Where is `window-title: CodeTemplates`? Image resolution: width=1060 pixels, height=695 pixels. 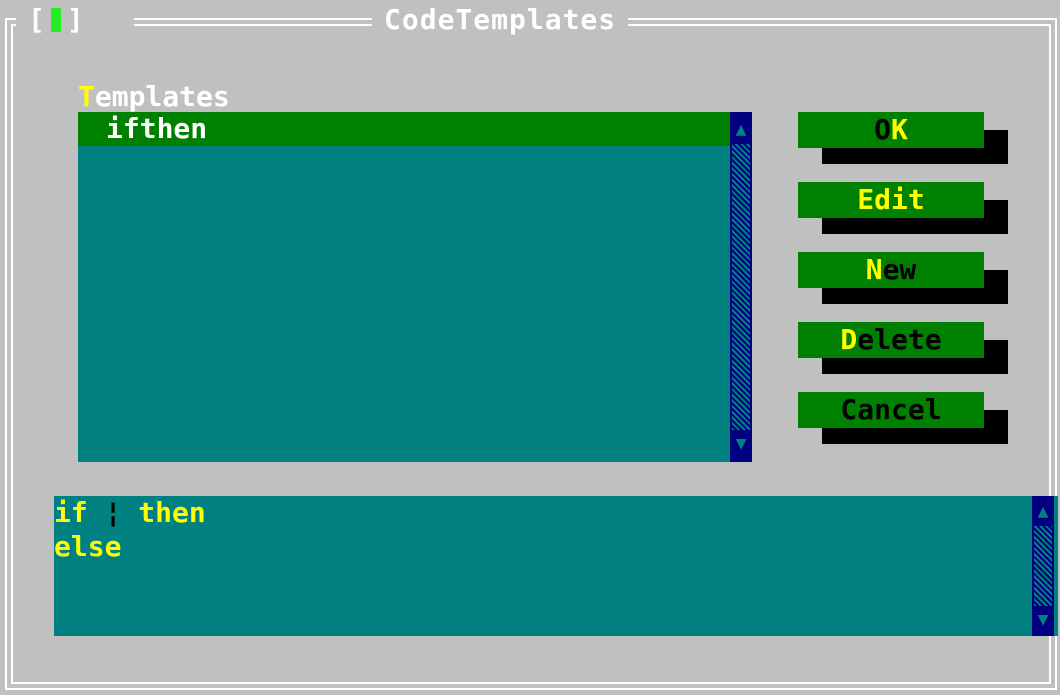
window-title: CodeTemplates is located at coordinates (500, 20).